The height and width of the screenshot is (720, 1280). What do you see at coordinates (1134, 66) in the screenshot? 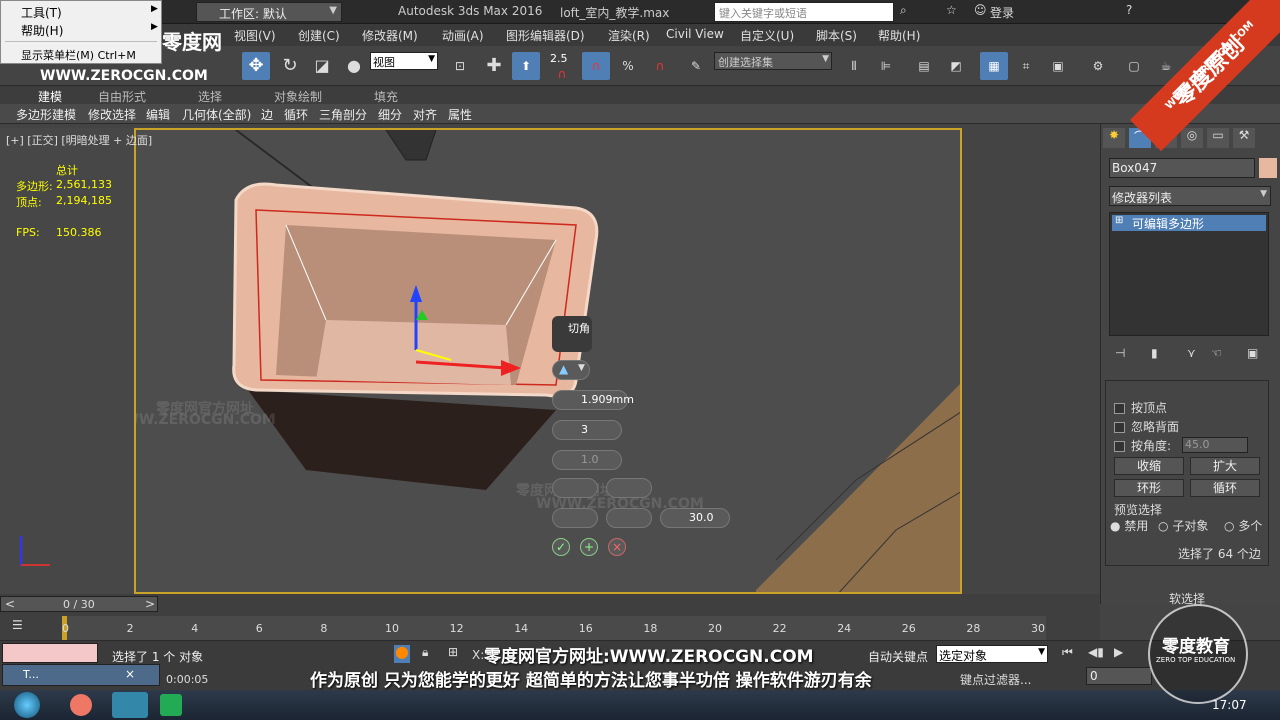
I see `render-frame-icon: ▢` at bounding box center [1134, 66].